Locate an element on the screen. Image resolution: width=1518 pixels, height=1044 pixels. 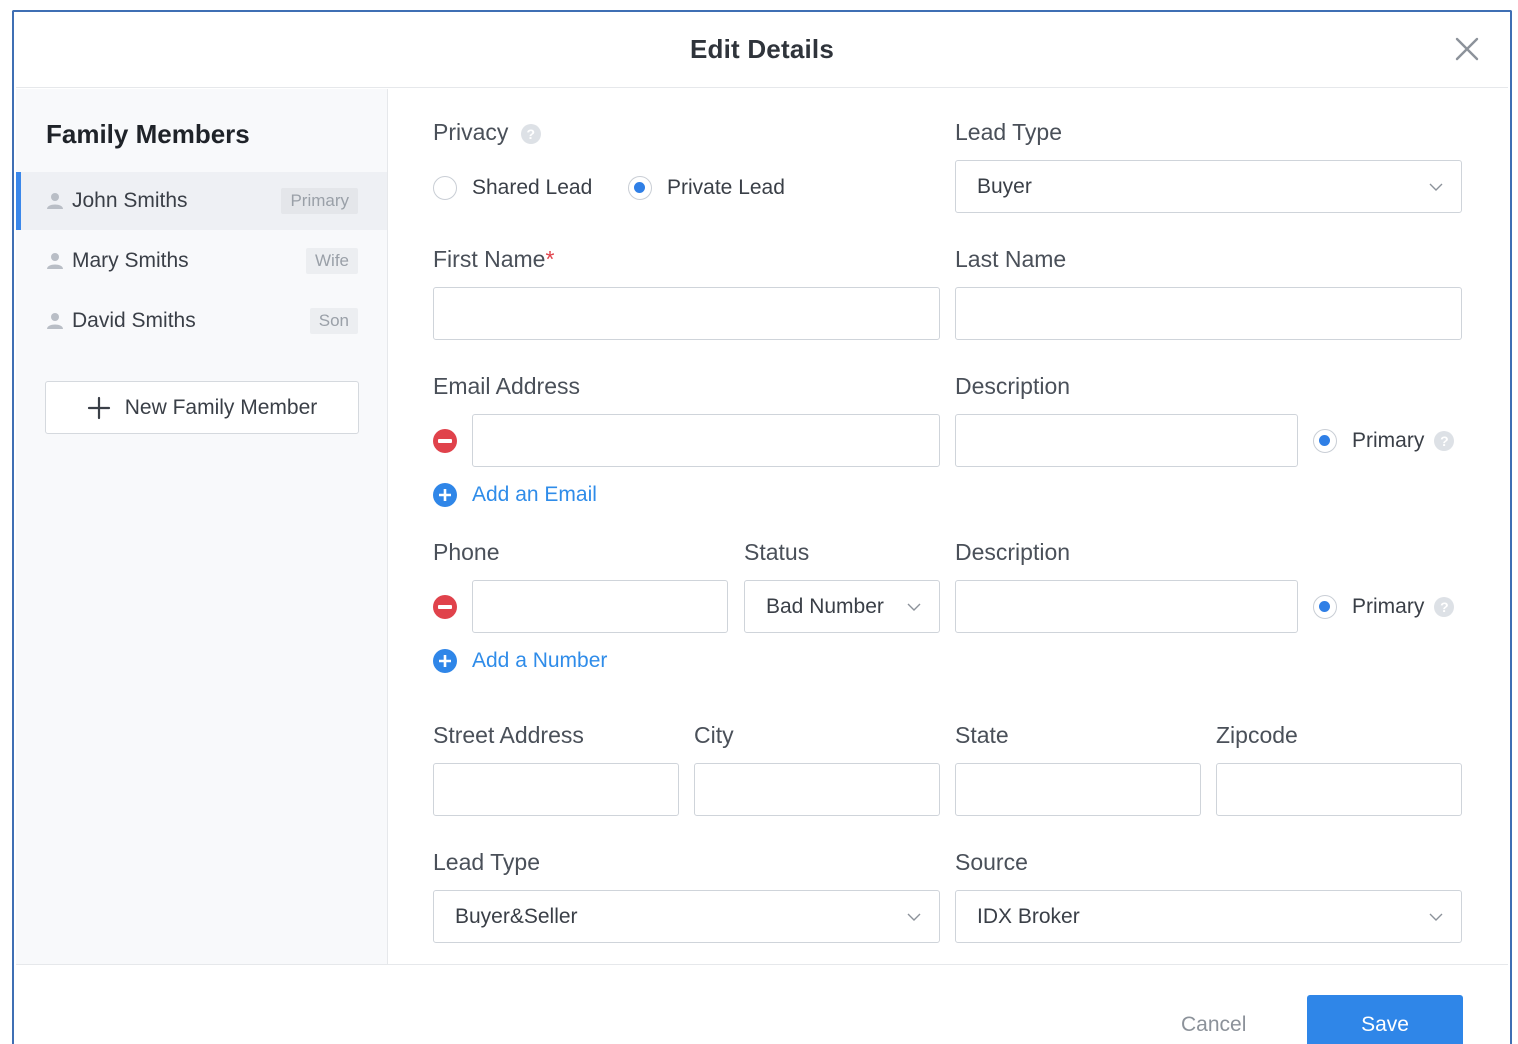
zipcode-label: Zipcode is located at coordinates (1257, 735).